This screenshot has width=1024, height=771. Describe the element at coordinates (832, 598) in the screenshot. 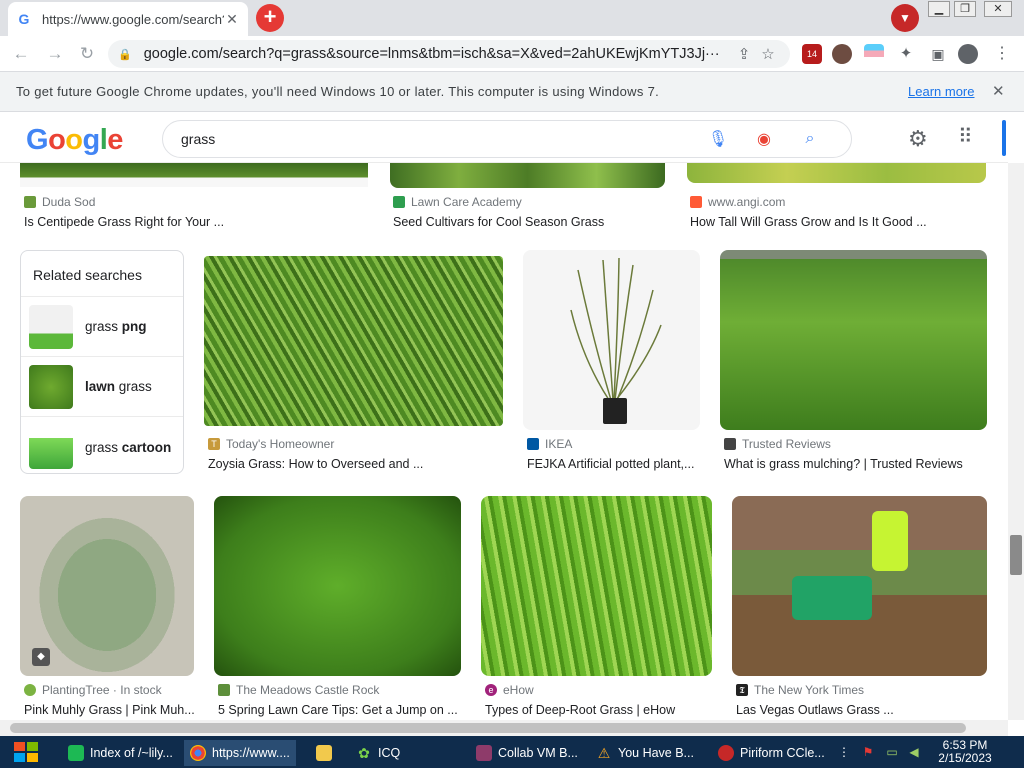

I see `sod-cutter-image` at that location.